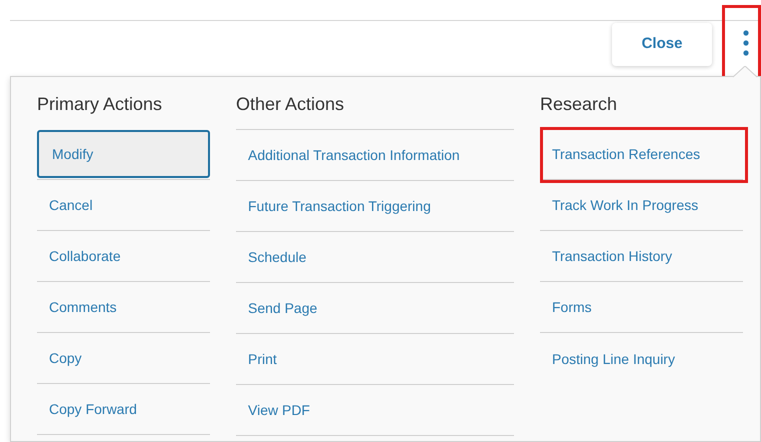 Image resolution: width=761 pixels, height=442 pixels. What do you see at coordinates (87, 409) in the screenshot?
I see `menu-item: Copy Forward` at bounding box center [87, 409].